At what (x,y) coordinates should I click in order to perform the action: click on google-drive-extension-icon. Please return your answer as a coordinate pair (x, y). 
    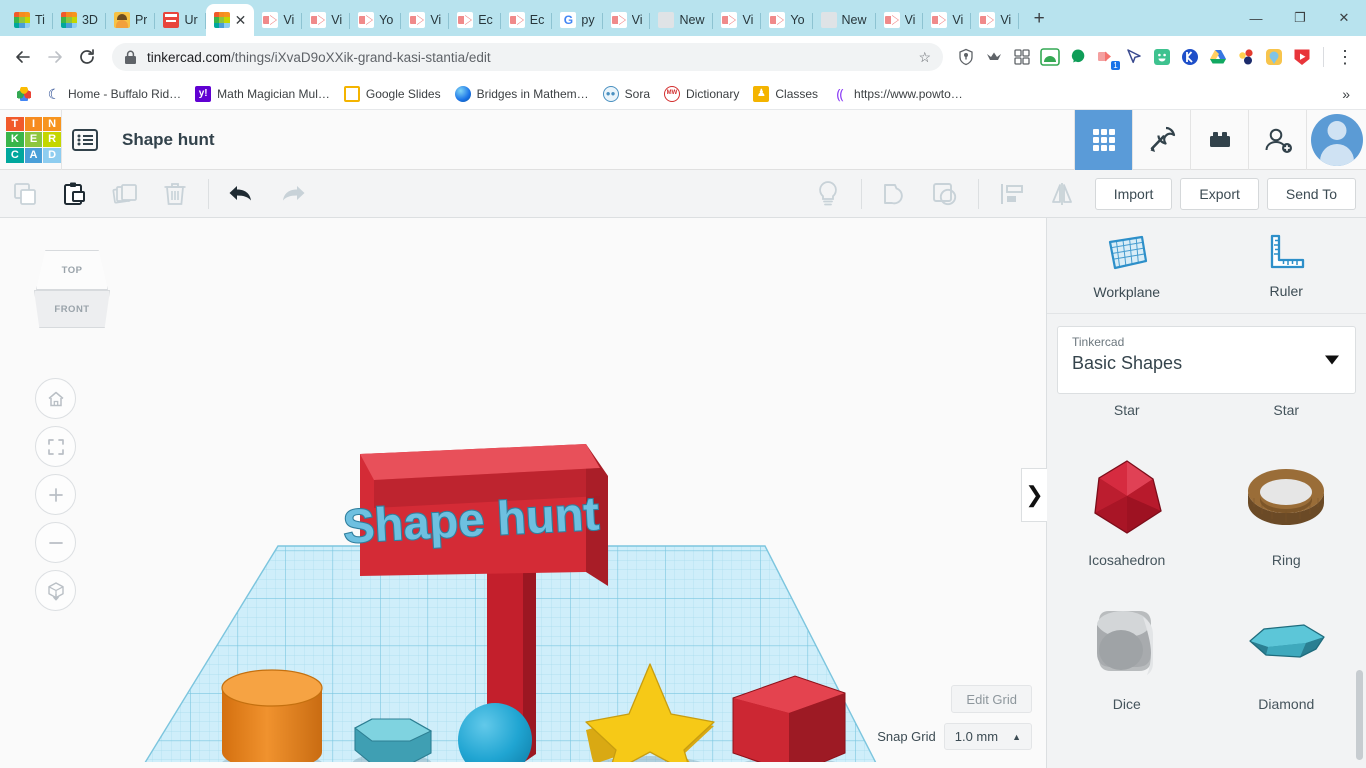
    Looking at the image, I should click on (1218, 57).